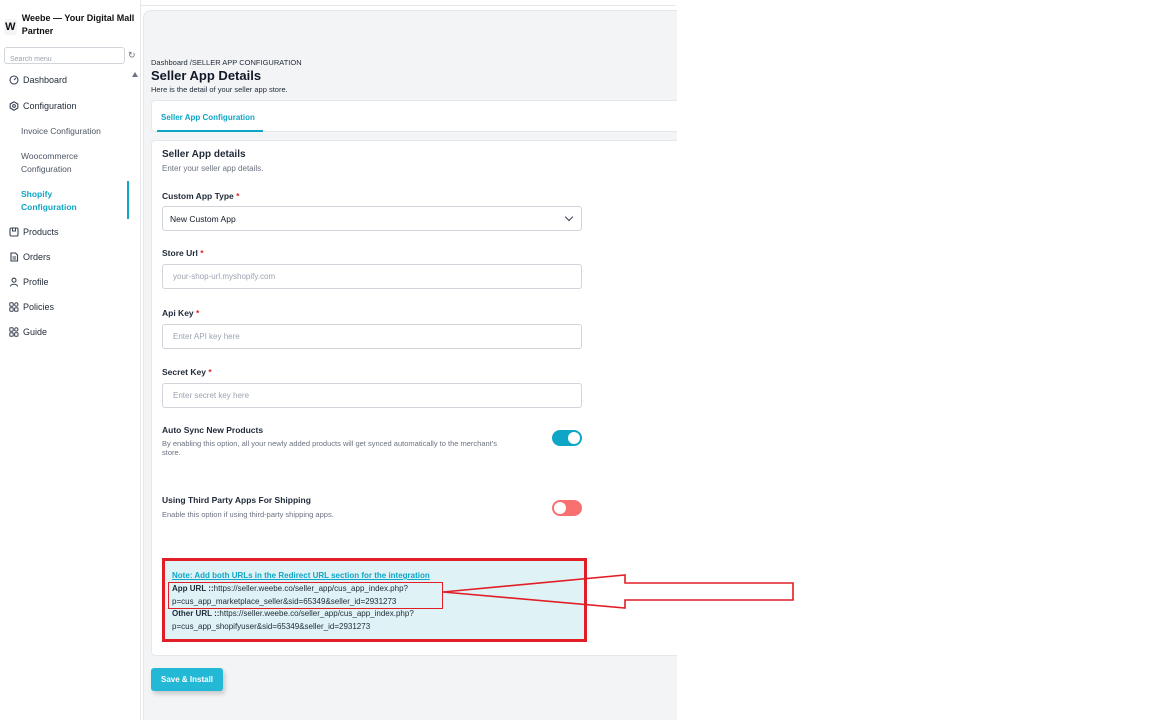 The image size is (1152, 720). What do you see at coordinates (180, 253) in the screenshot?
I see `label-text: Store Url` at bounding box center [180, 253].